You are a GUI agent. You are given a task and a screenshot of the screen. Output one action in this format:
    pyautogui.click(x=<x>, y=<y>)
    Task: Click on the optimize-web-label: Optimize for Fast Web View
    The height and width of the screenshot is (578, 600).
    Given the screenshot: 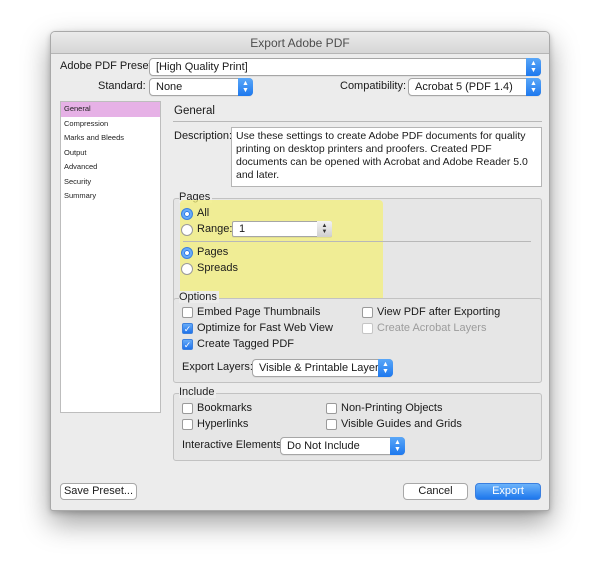 What is the action you would take?
    pyautogui.click(x=265, y=328)
    